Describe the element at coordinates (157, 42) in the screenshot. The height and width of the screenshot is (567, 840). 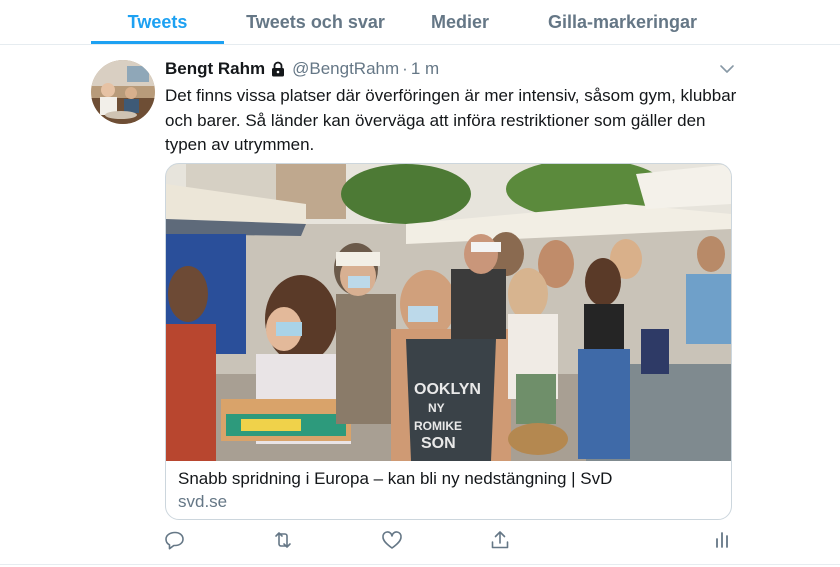
I see `active-tab-indicator` at that location.